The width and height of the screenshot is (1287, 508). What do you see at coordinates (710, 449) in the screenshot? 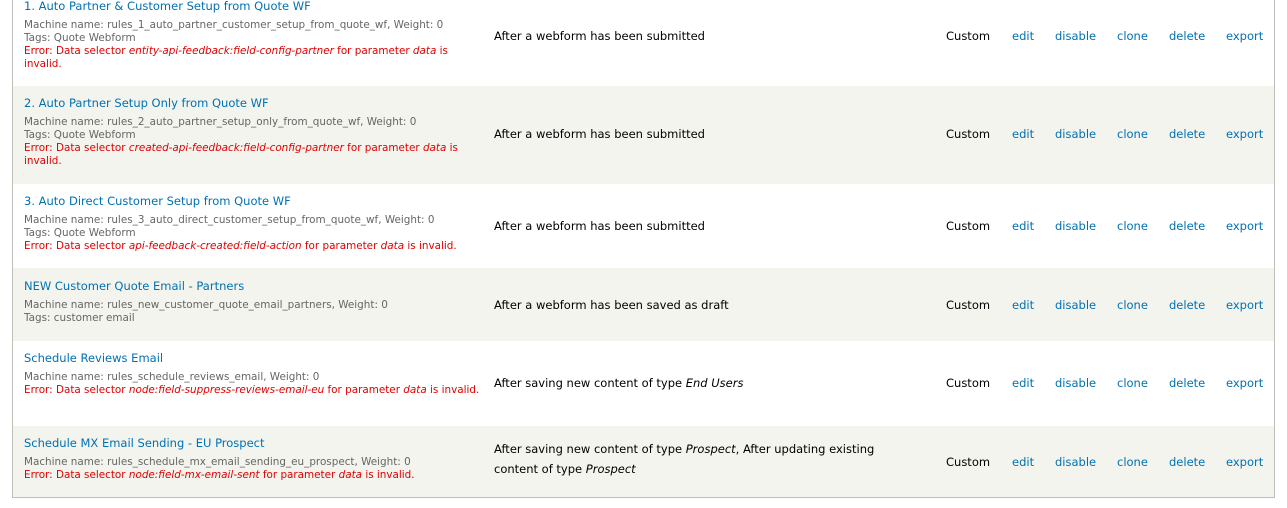
I see `emphasis-text: Prospect` at bounding box center [710, 449].